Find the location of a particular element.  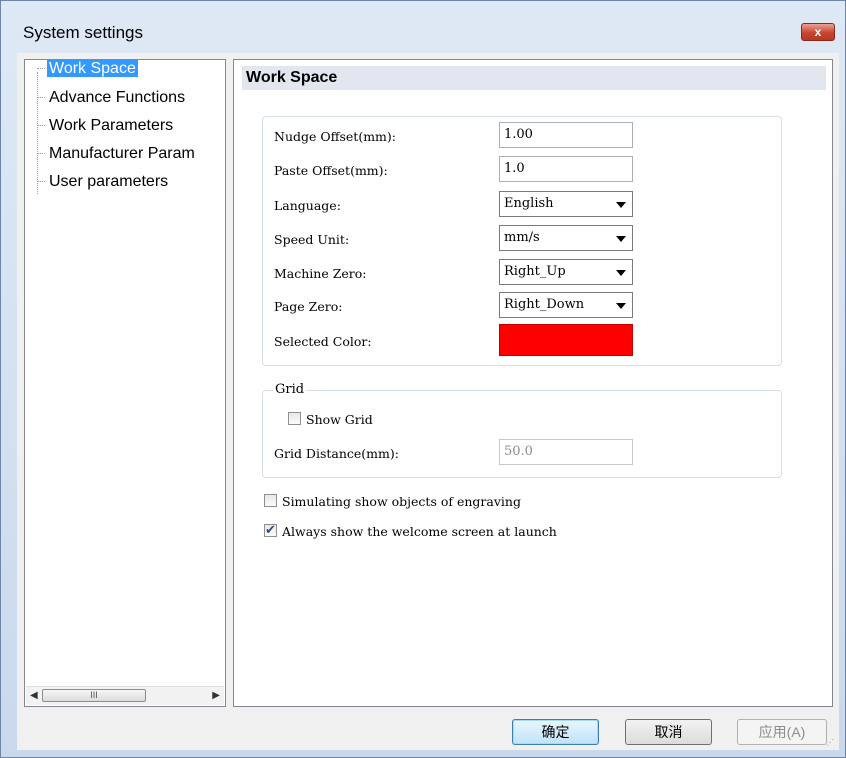

nudge-offset-label: Nudge Offset(mm): is located at coordinates (335, 136).